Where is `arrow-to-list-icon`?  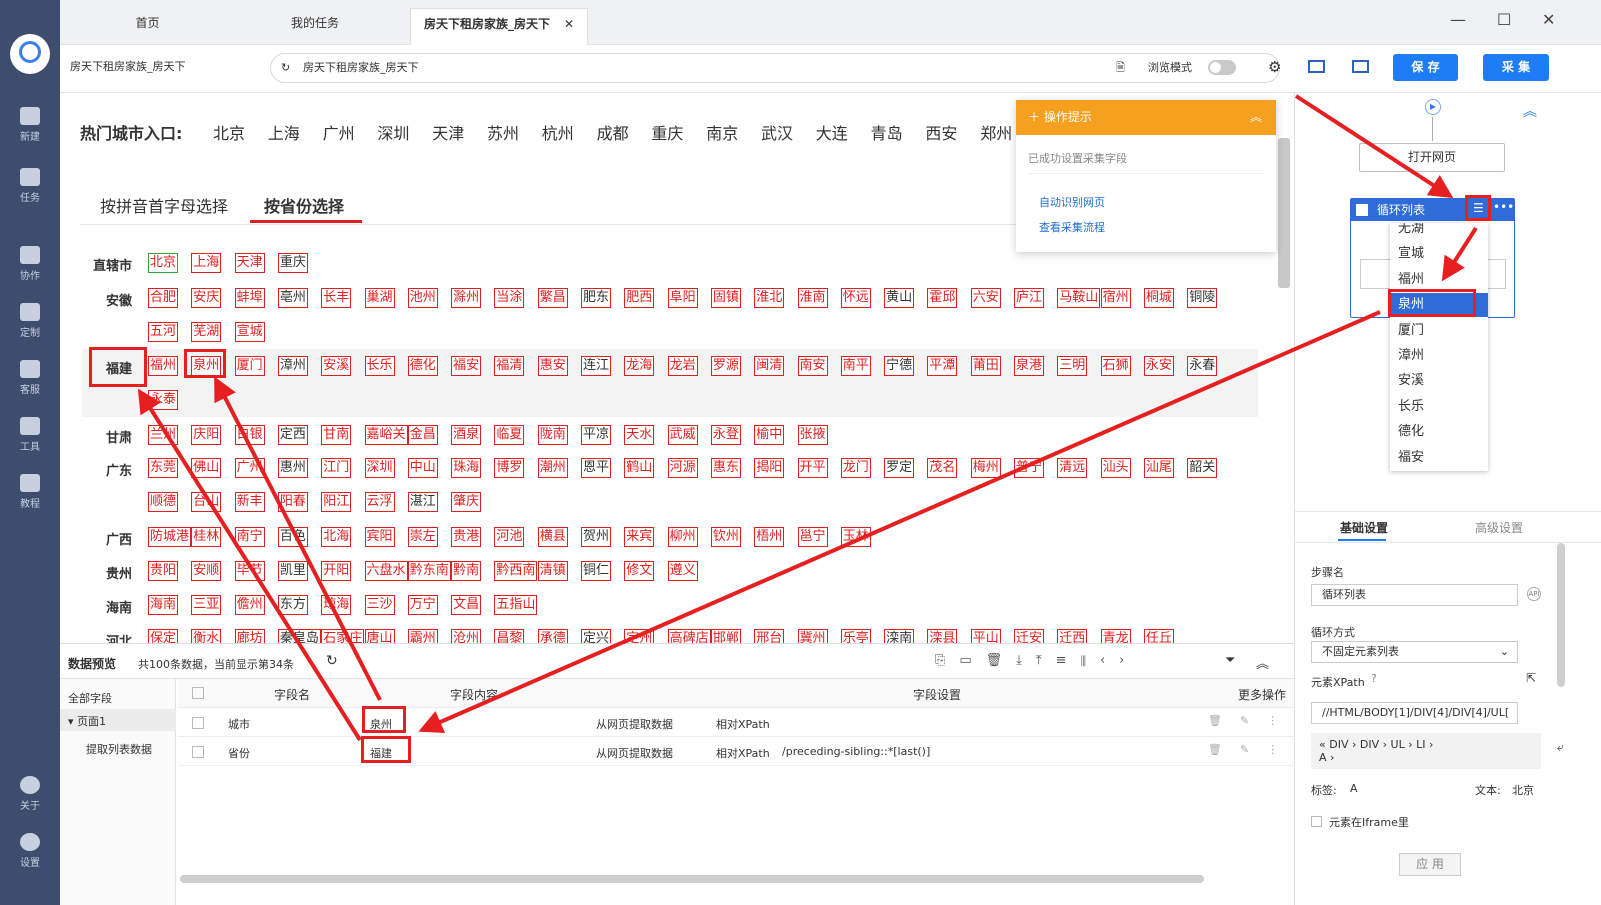
arrow-to-list-icon is located at coordinates (1374, 146).